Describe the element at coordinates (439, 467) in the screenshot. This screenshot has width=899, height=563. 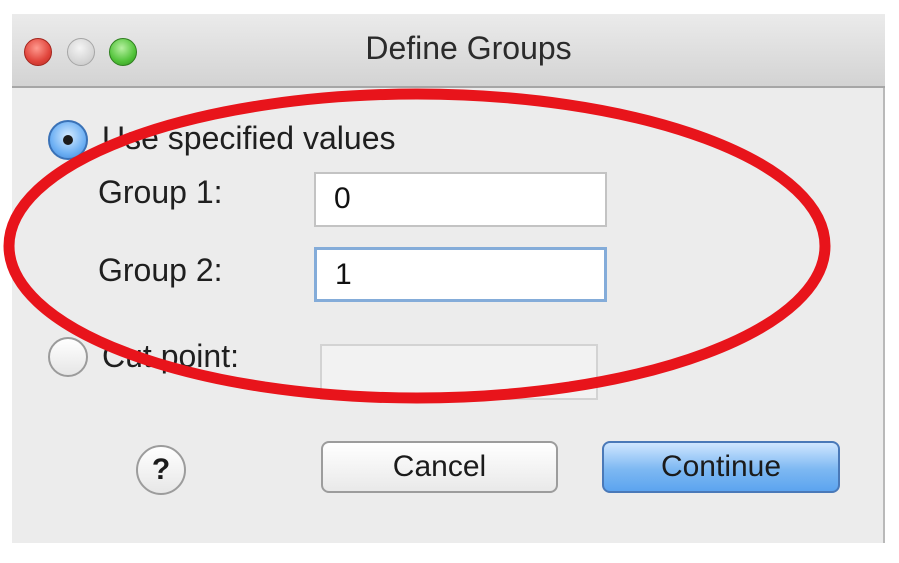
I see `cancel-button: Cancel` at that location.